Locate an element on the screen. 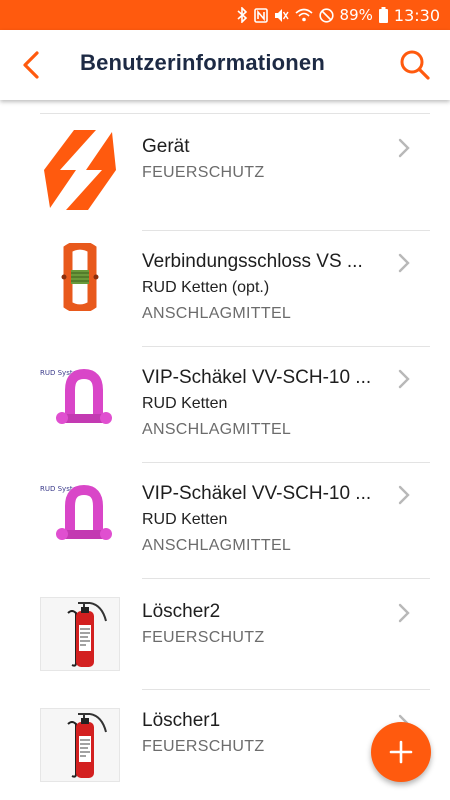  back-button is located at coordinates (31, 65).